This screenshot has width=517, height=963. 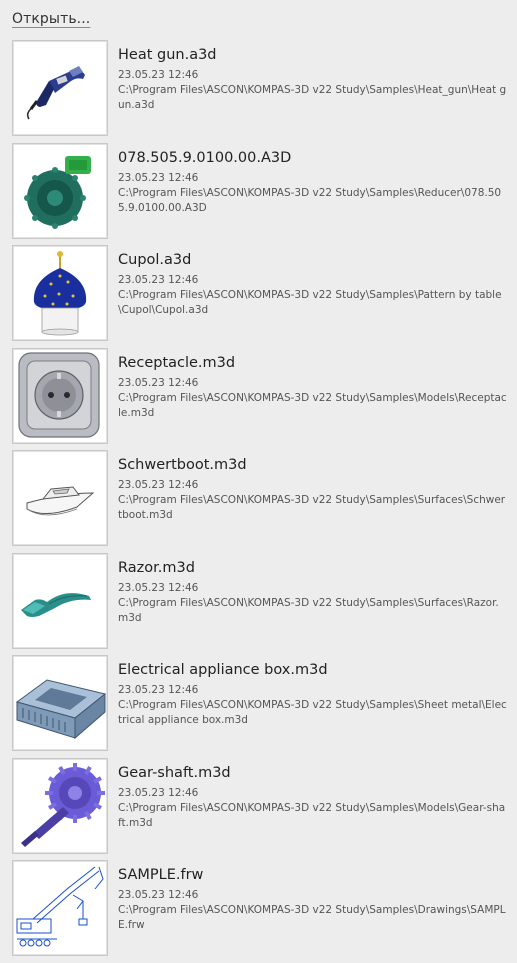 I want to click on file-name: 078.505.9.0100.00.A3D, so click(x=205, y=157).